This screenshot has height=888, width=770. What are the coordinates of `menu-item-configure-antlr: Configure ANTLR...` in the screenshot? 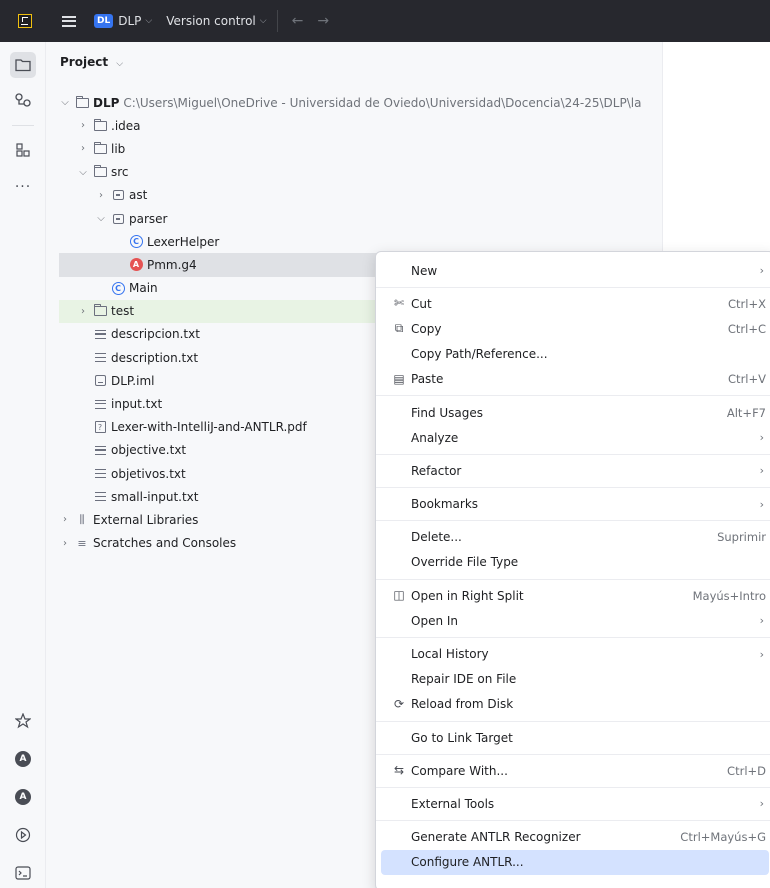 It's located at (575, 862).